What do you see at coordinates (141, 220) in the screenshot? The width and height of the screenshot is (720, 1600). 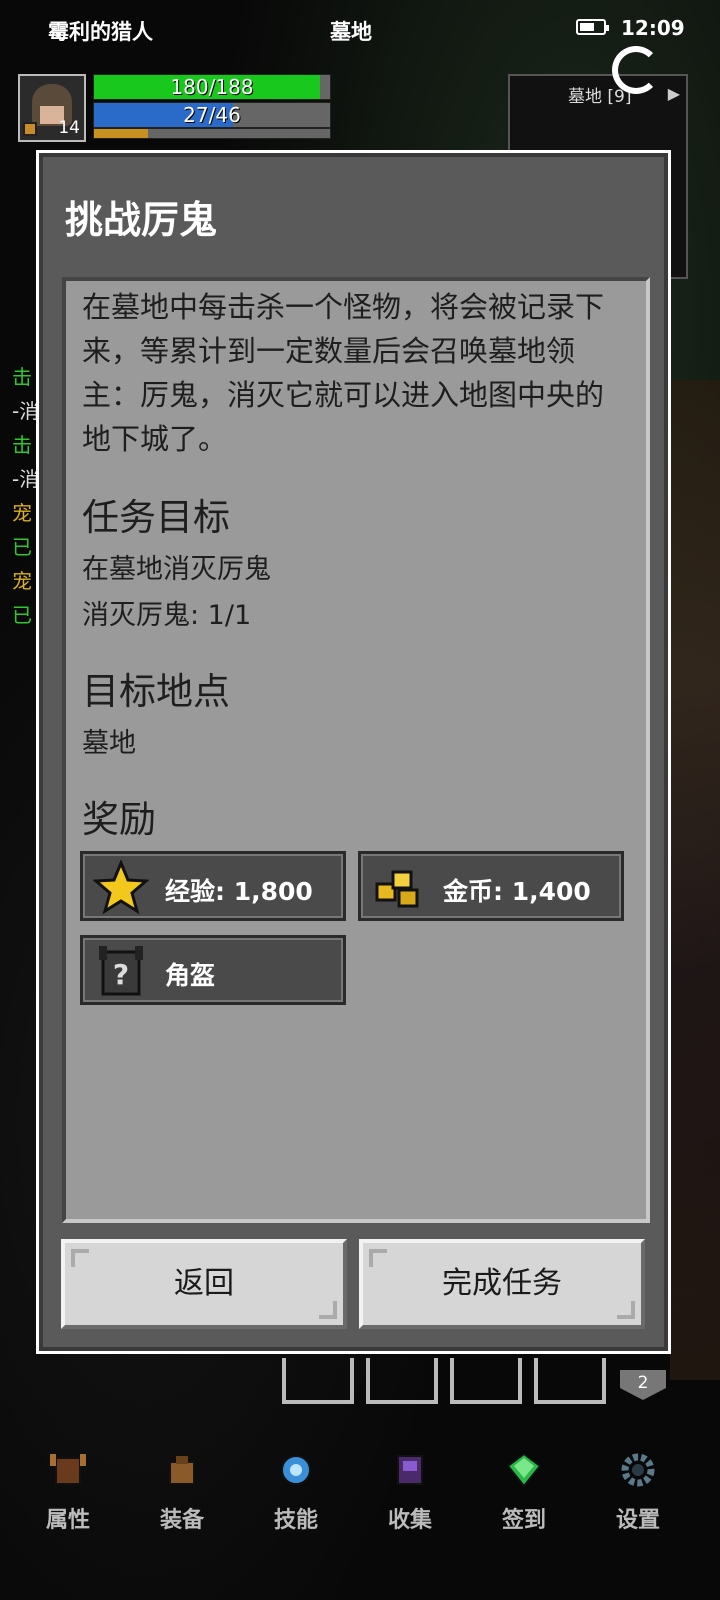 I see `dialog-title: 挑战厉鬼` at bounding box center [141, 220].